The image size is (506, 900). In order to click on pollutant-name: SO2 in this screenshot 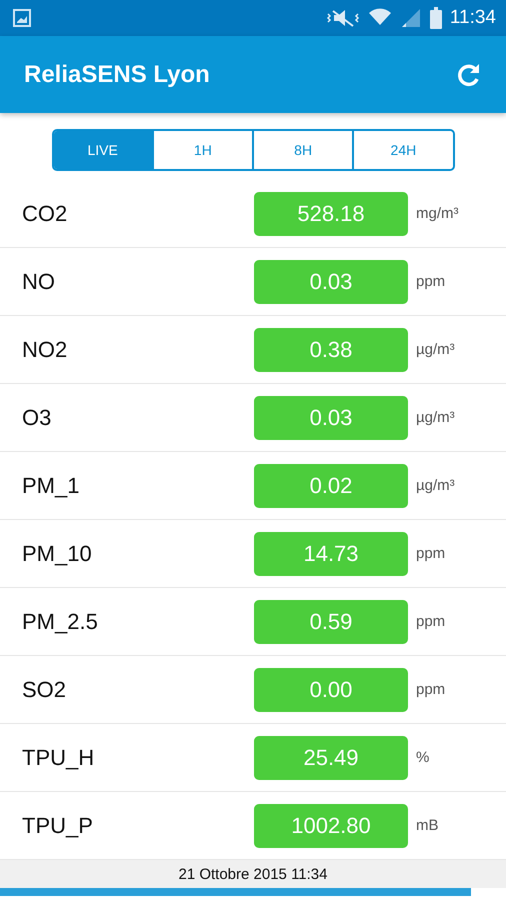, I will do `click(44, 689)`.